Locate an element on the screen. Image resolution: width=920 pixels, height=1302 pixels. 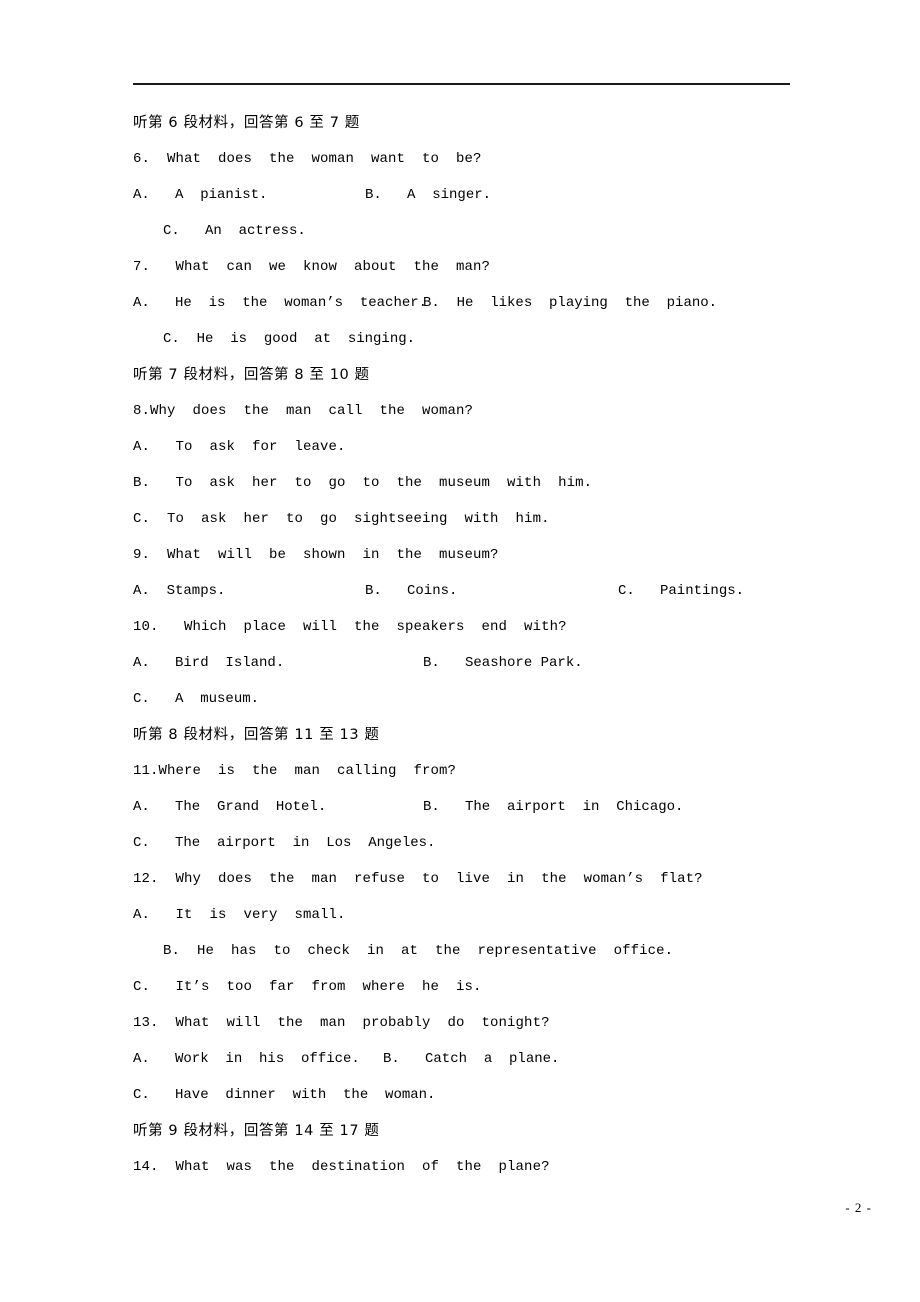
question-6-stem: 6. What does the woman want to be? is located at coordinates (307, 159).